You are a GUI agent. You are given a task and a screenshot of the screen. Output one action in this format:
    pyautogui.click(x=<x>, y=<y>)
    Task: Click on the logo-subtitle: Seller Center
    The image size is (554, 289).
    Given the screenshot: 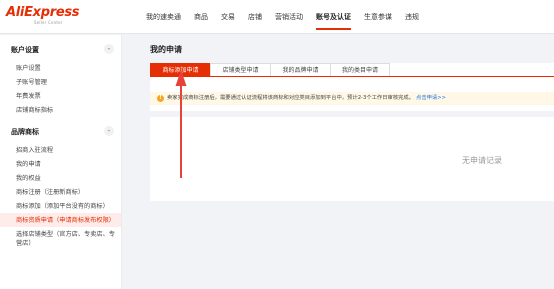 What is the action you would take?
    pyautogui.click(x=48, y=22)
    